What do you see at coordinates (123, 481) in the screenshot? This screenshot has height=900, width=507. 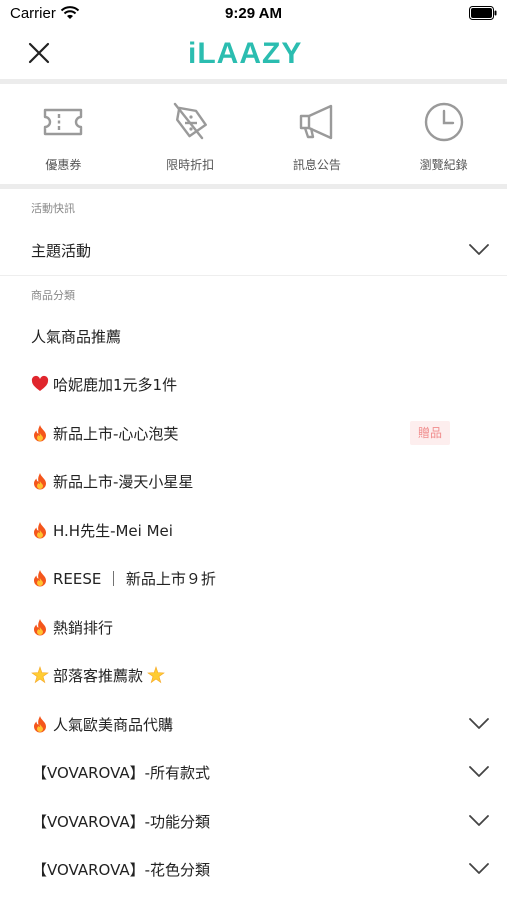 I see `menu-item-label: 新品上市-漫天小星星` at bounding box center [123, 481].